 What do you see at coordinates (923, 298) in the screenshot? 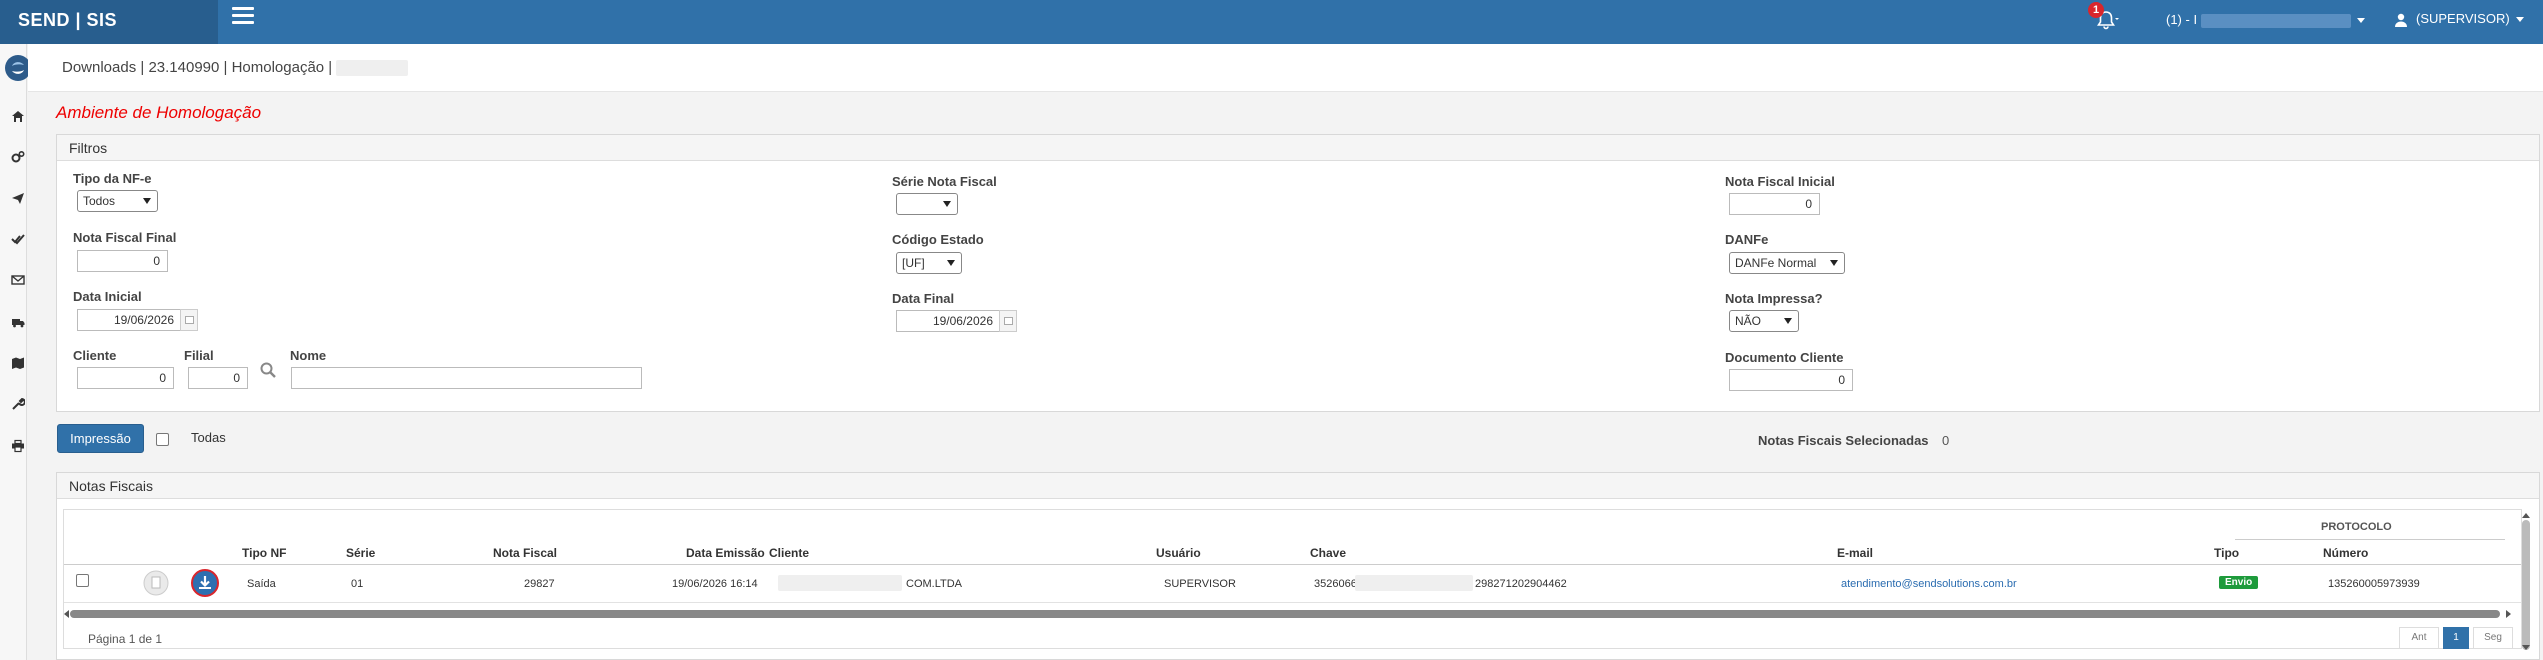
I see `data-final-label: Data Final` at bounding box center [923, 298].